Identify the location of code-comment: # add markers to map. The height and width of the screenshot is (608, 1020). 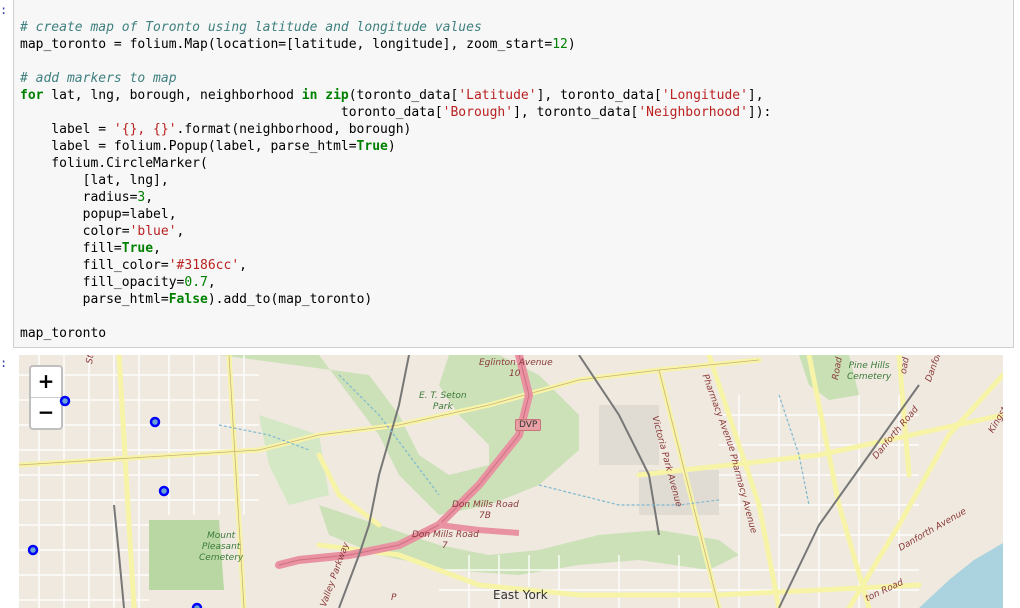
(98, 78).